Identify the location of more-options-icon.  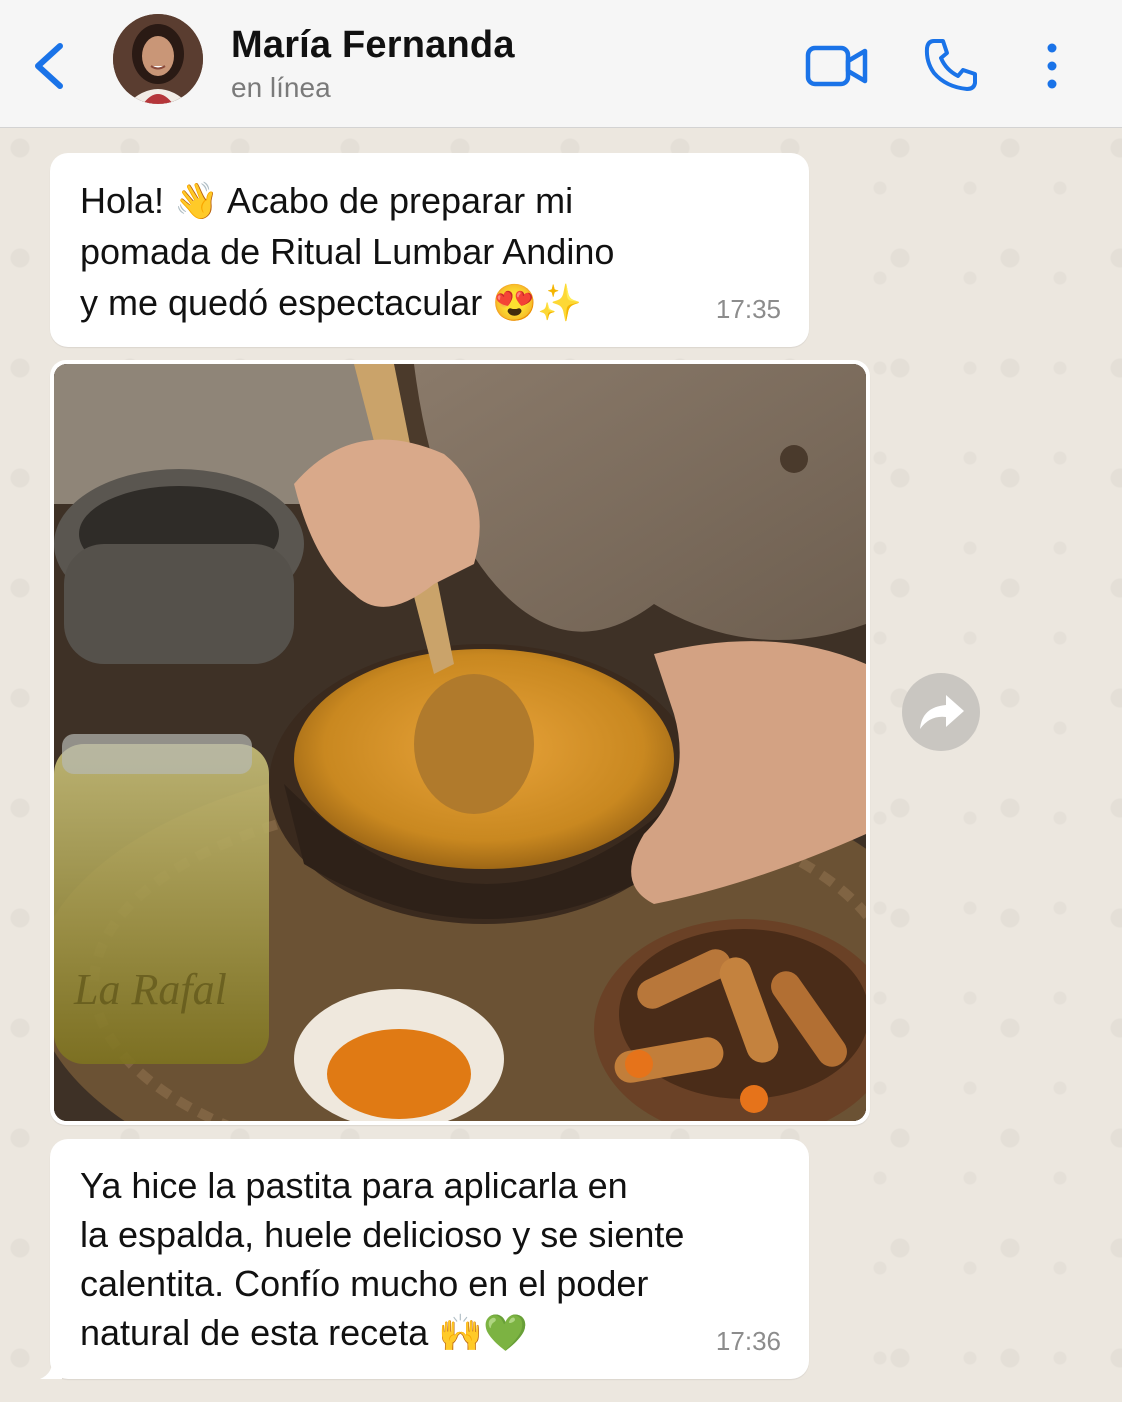
(1052, 66).